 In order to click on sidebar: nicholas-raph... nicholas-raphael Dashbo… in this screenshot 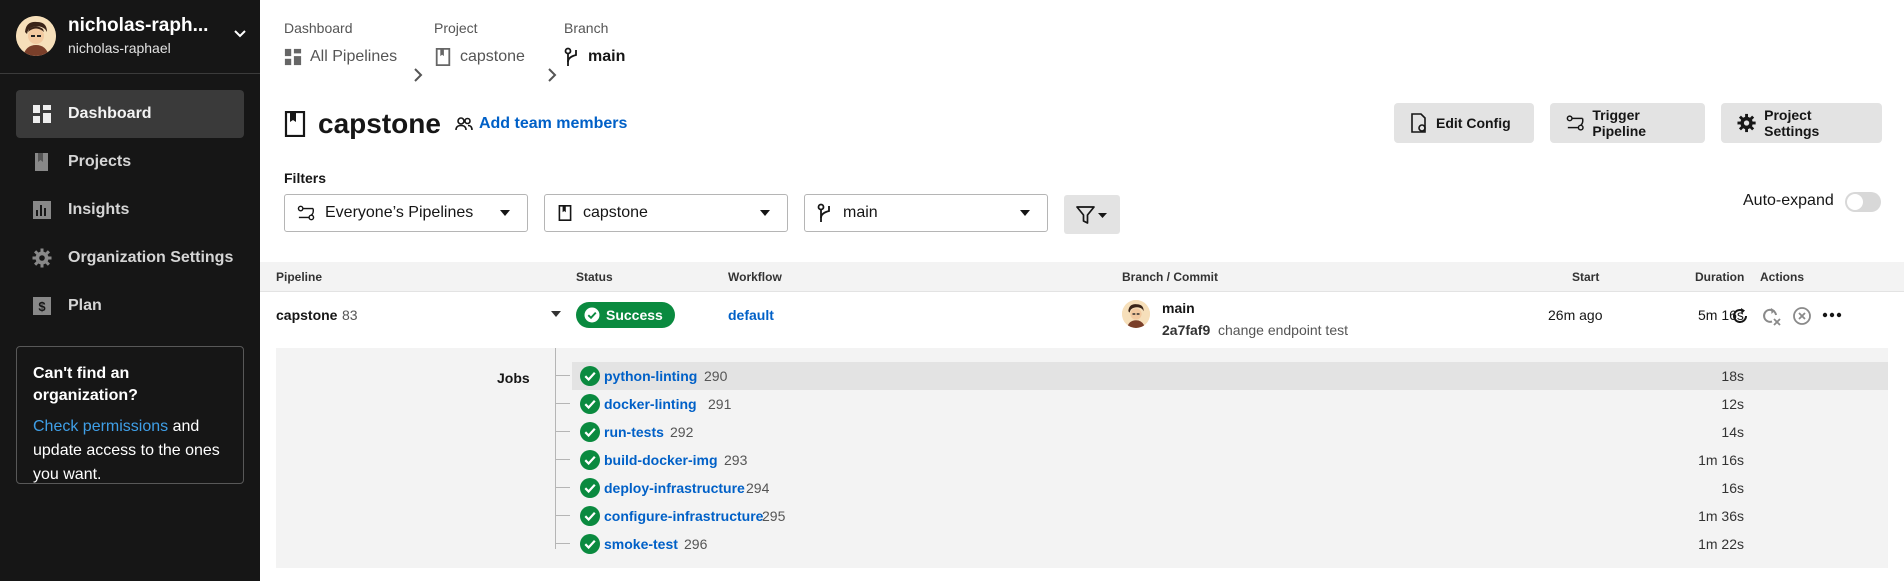, I will do `click(130, 290)`.